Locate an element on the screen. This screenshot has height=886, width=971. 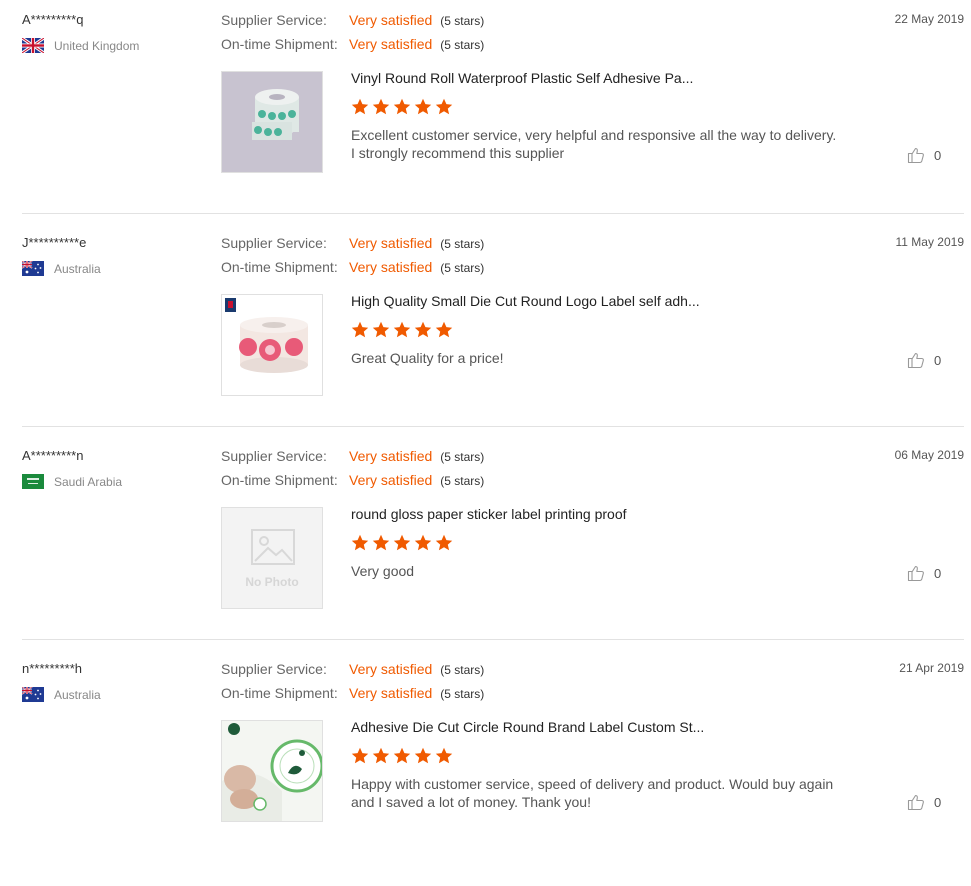
review-date: 06 May 2019 is located at coordinates (929, 455).